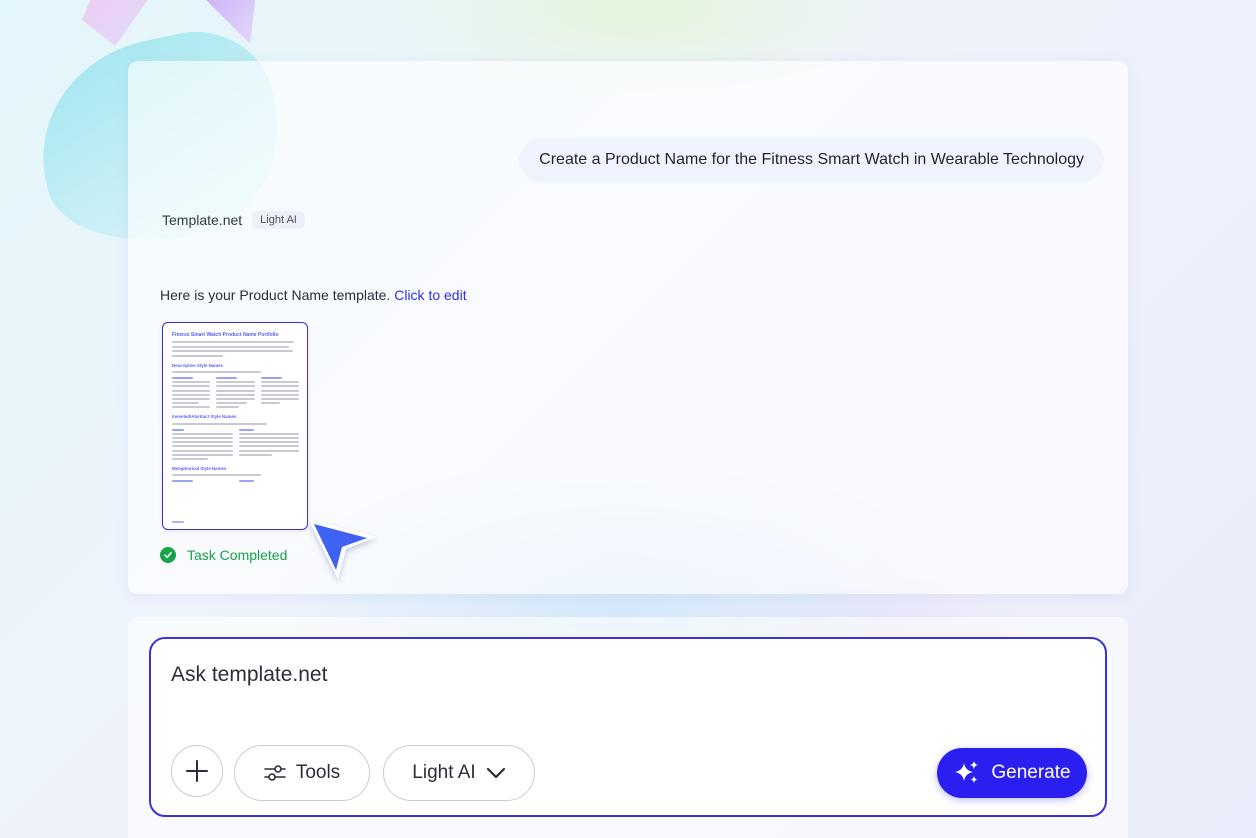  Describe the element at coordinates (967, 772) in the screenshot. I see `sparkles-icon` at that location.